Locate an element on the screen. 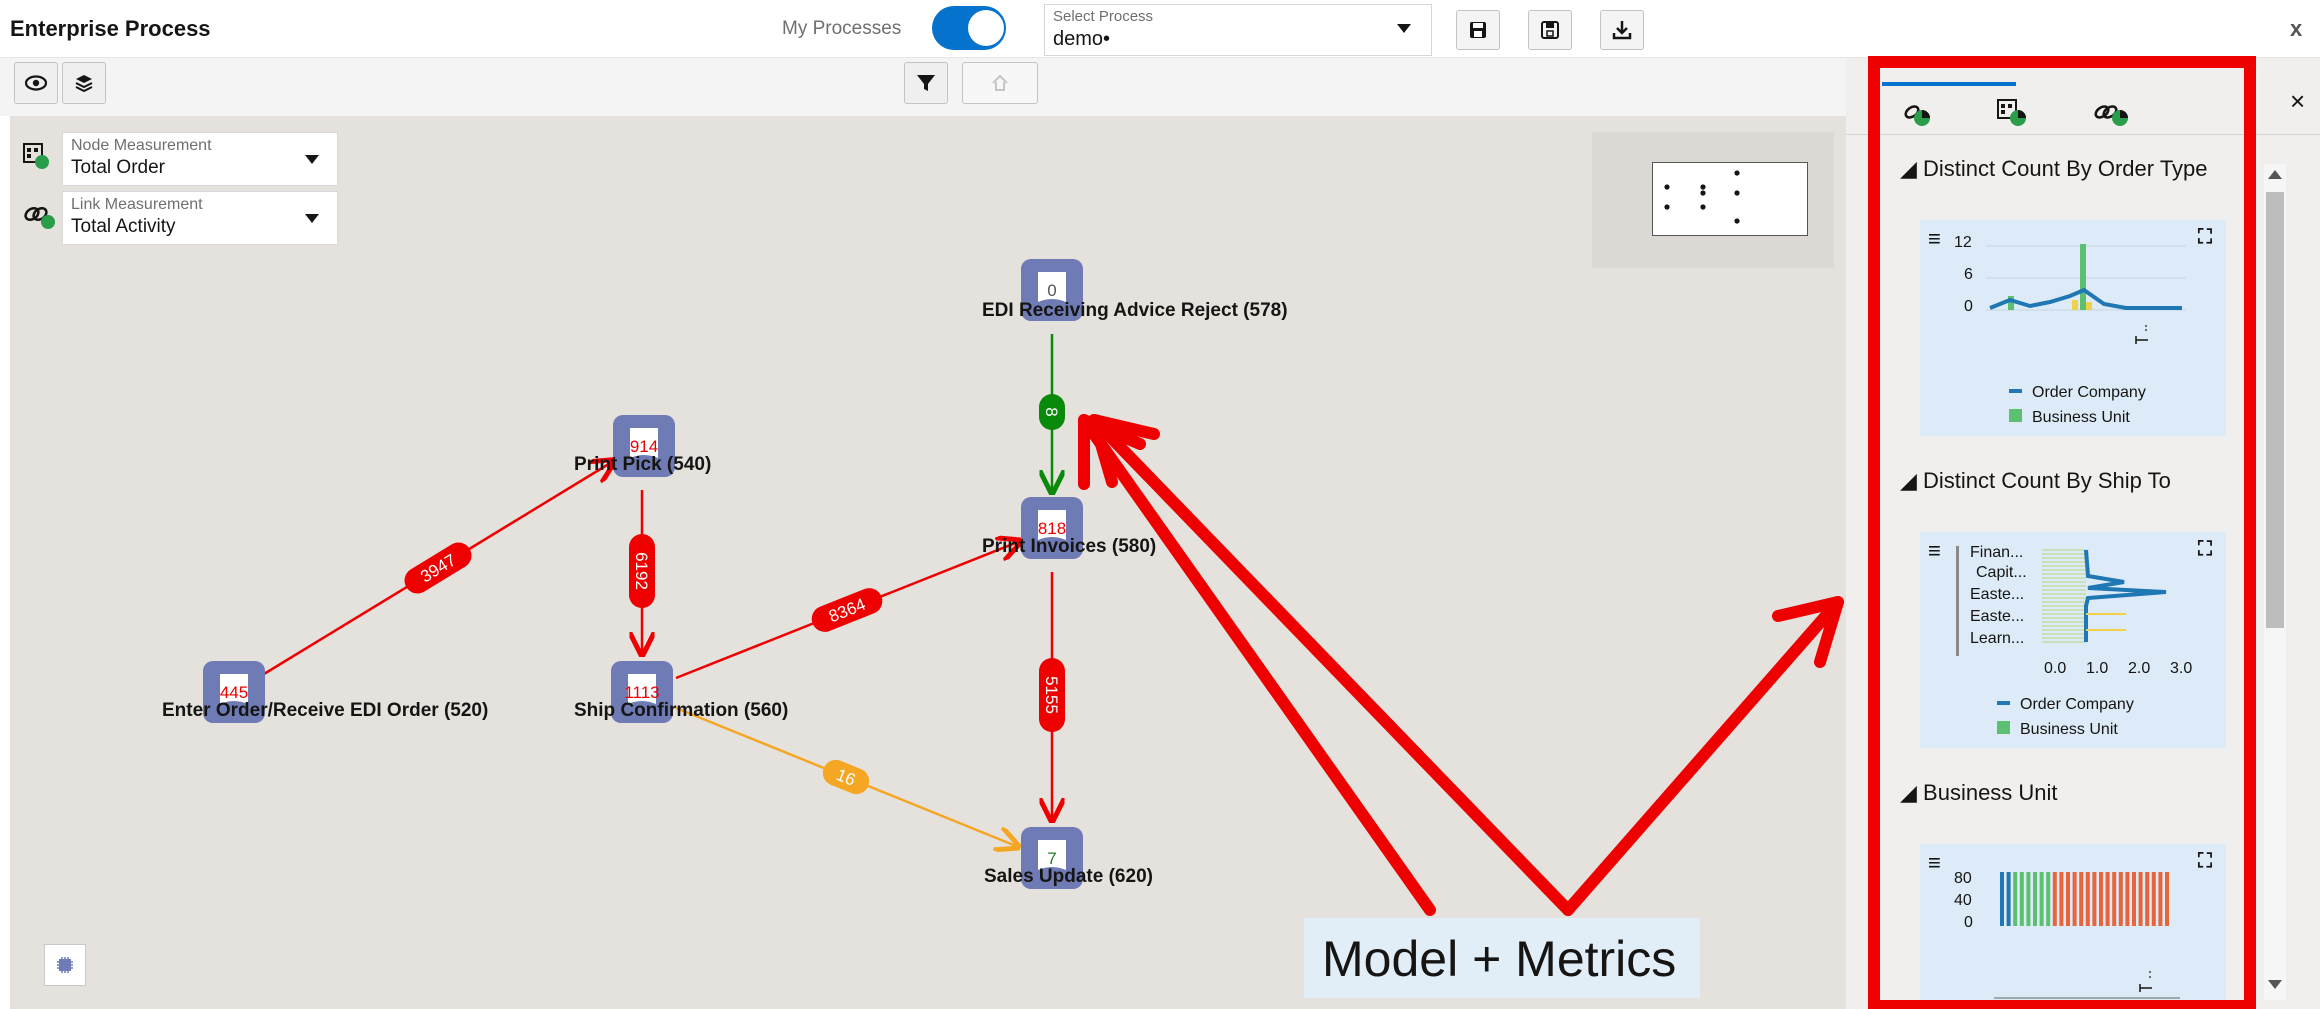 This screenshot has width=2320, height=1009. model-metrics-text: Model + Metrics is located at coordinates (1499, 959).